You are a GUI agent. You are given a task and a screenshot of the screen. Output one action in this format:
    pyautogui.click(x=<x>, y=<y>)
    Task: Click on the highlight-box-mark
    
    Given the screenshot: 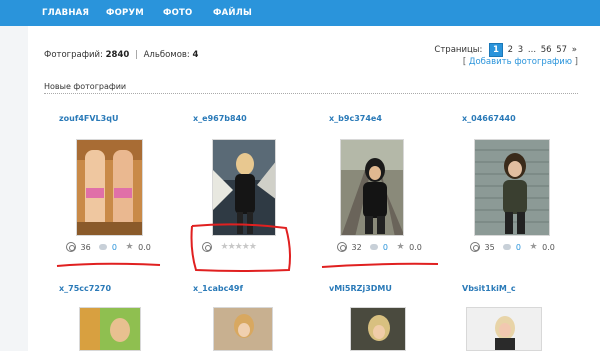 What is the action you would take?
    pyautogui.click(x=240, y=247)
    